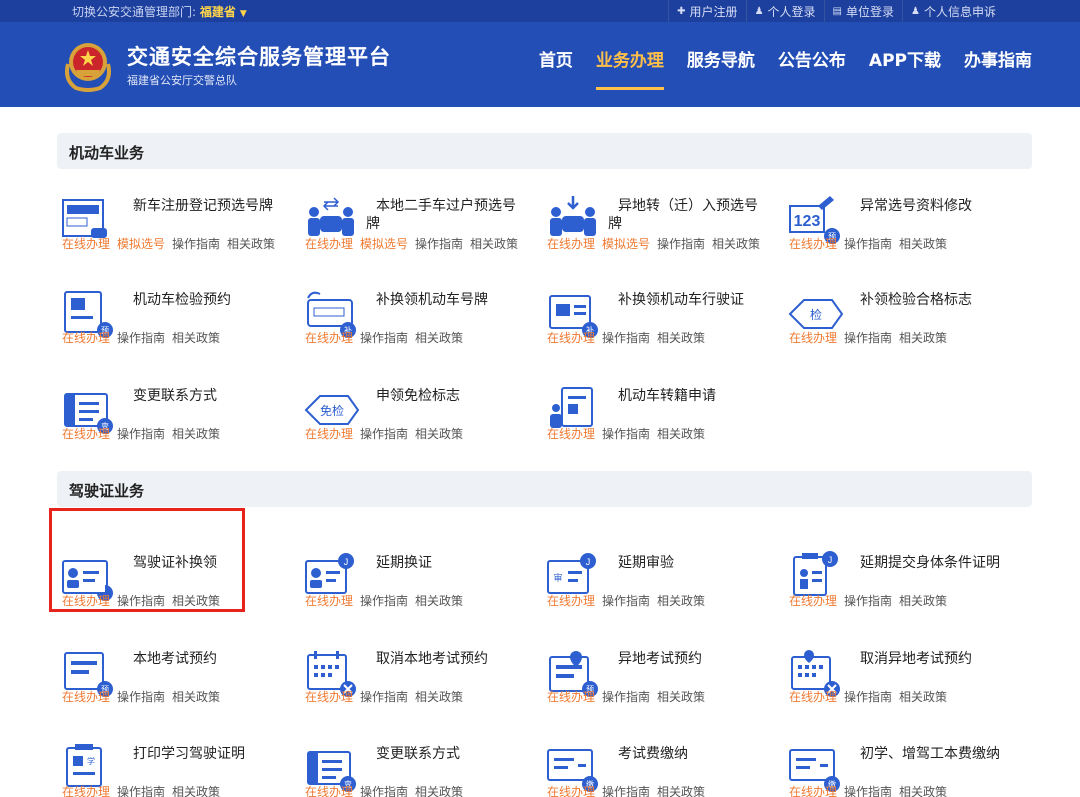  What do you see at coordinates (441, 215) in the screenshot?
I see `service-title: 本地二手车过户预选号牌` at bounding box center [441, 215].